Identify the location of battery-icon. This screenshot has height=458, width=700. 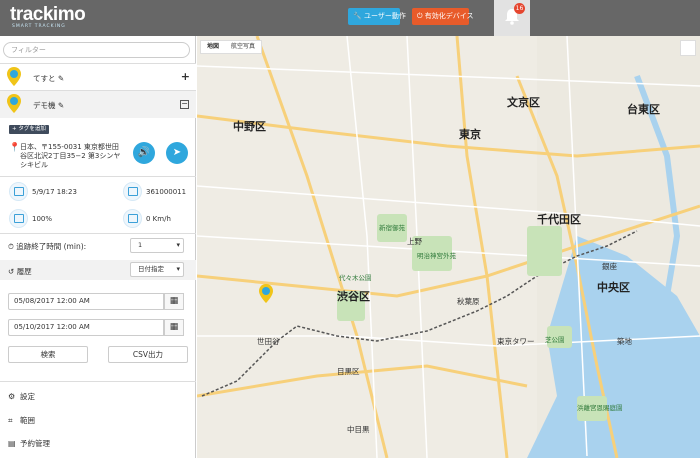
(18, 218).